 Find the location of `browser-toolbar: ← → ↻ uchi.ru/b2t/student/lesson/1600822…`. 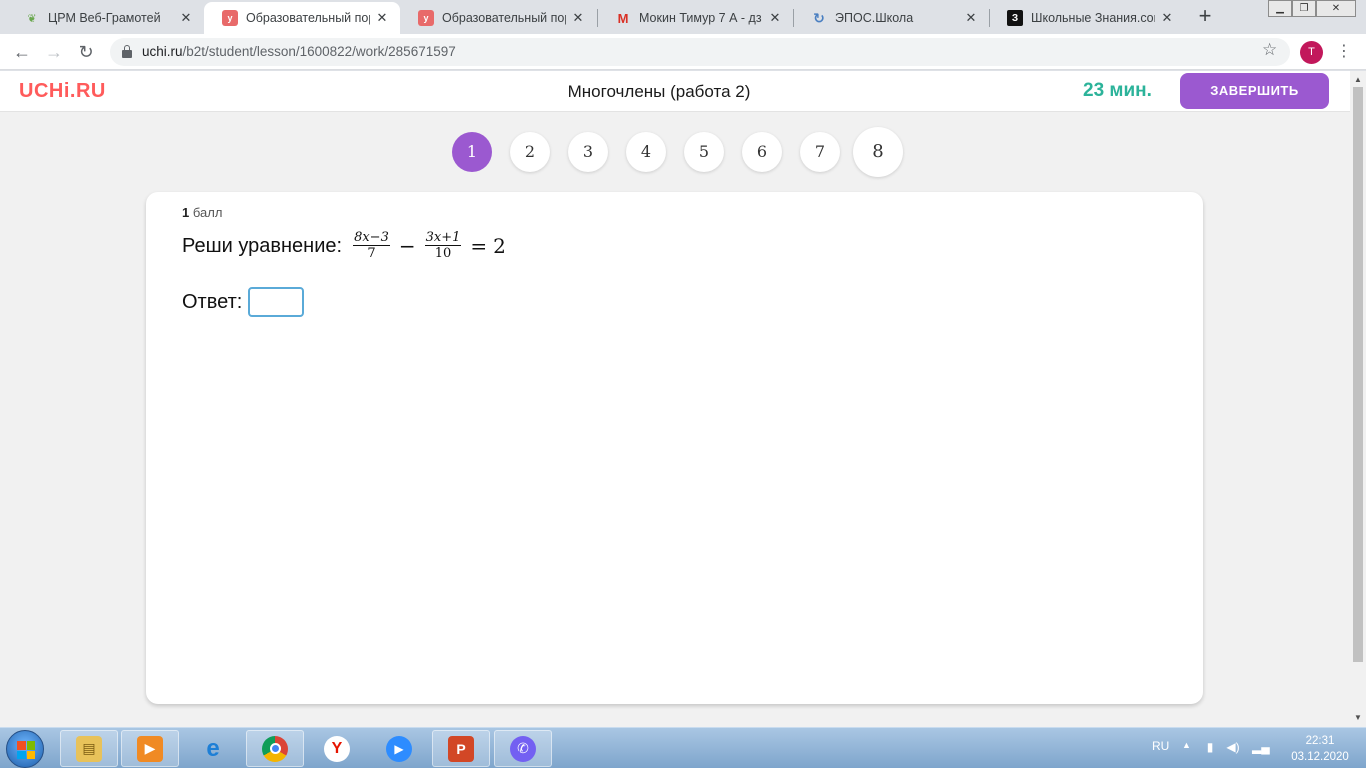

browser-toolbar: ← → ↻ uchi.ru/b2t/student/lesson/1600822… is located at coordinates (683, 52).